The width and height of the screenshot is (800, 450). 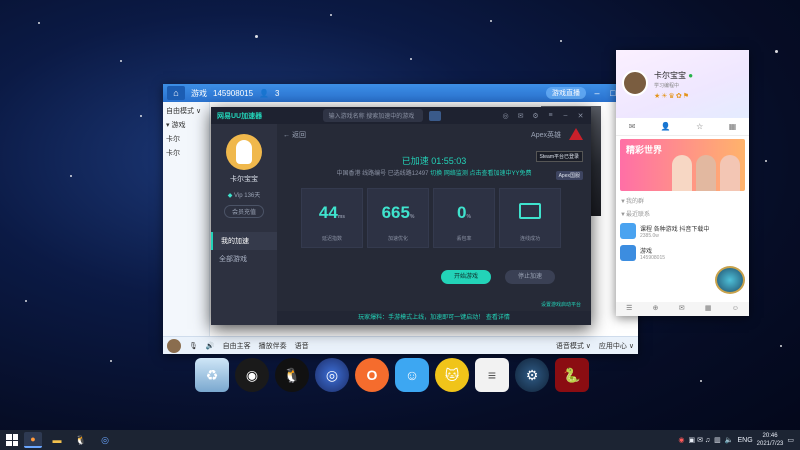 I want to click on message-icon: ✉, so click(x=520, y=116).